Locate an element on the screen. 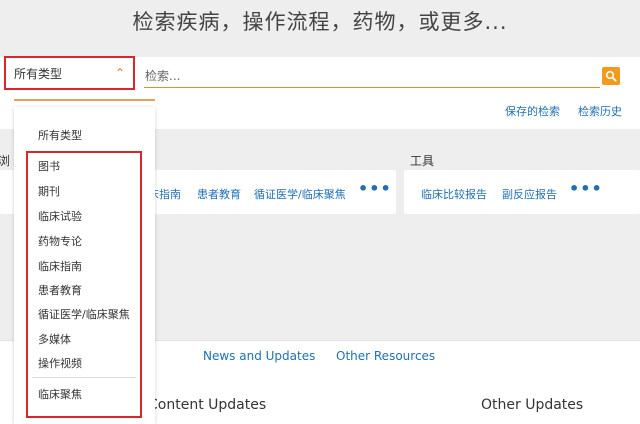 The width and height of the screenshot is (640, 424). type-select-value: 所有类型 is located at coordinates (38, 73).